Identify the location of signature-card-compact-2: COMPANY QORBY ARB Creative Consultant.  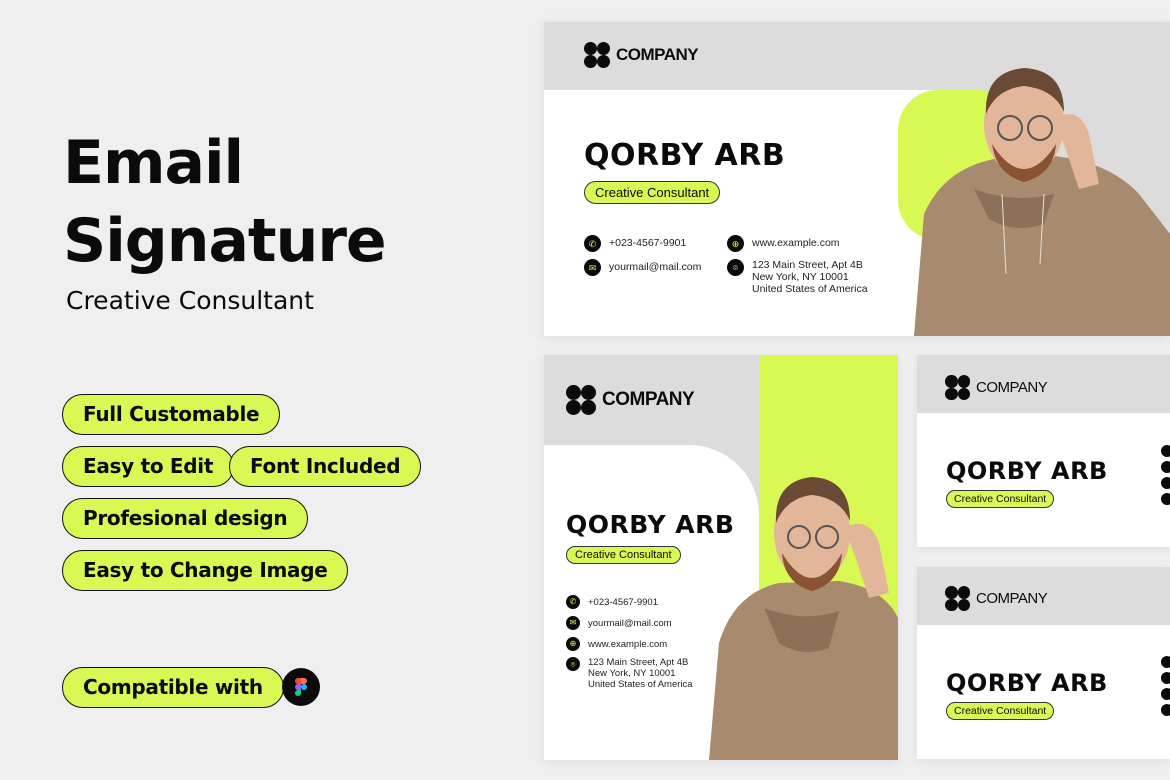
(1043, 663).